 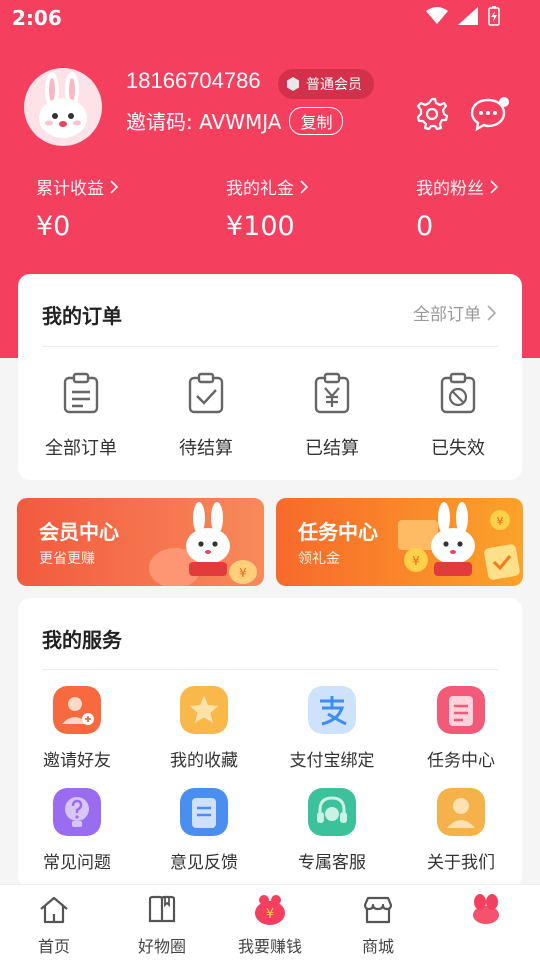 I want to click on tab-label: 我要赚钱, so click(x=269, y=946).